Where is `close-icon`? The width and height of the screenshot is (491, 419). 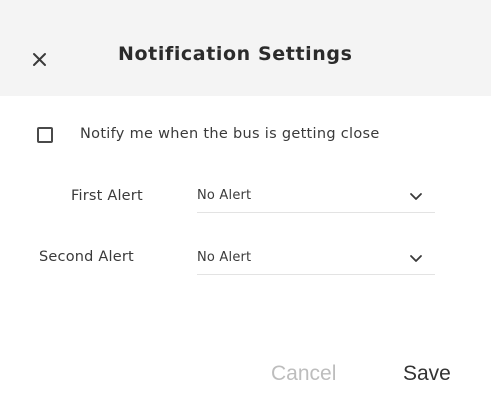
close-icon is located at coordinates (39, 59).